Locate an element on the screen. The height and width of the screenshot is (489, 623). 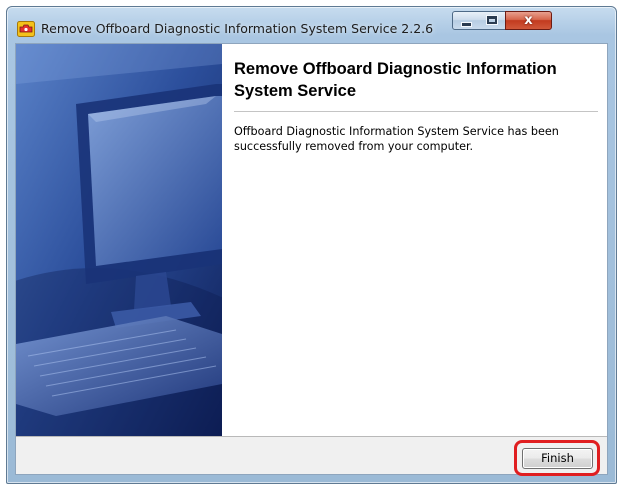
app-icon is located at coordinates (26, 29).